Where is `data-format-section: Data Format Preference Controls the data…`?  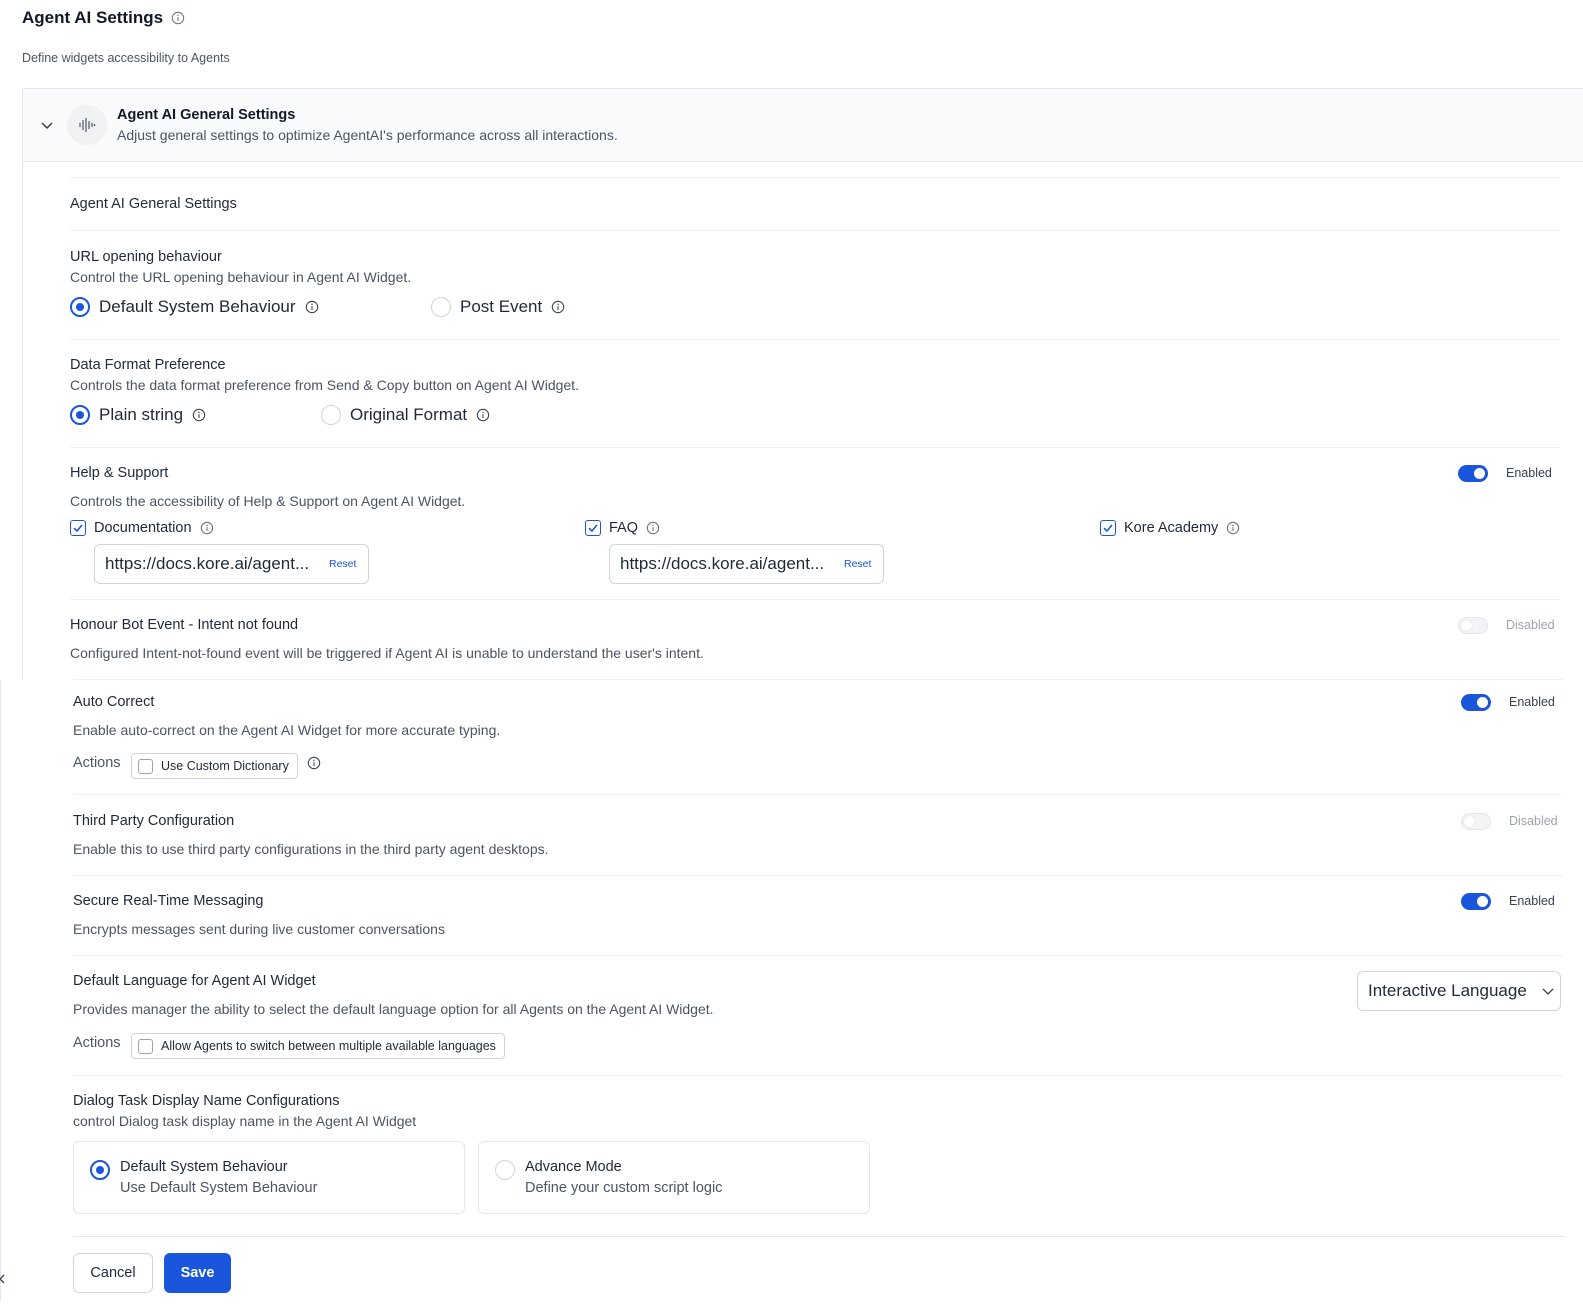 data-format-section: Data Format Preference Controls the data… is located at coordinates (815, 393).